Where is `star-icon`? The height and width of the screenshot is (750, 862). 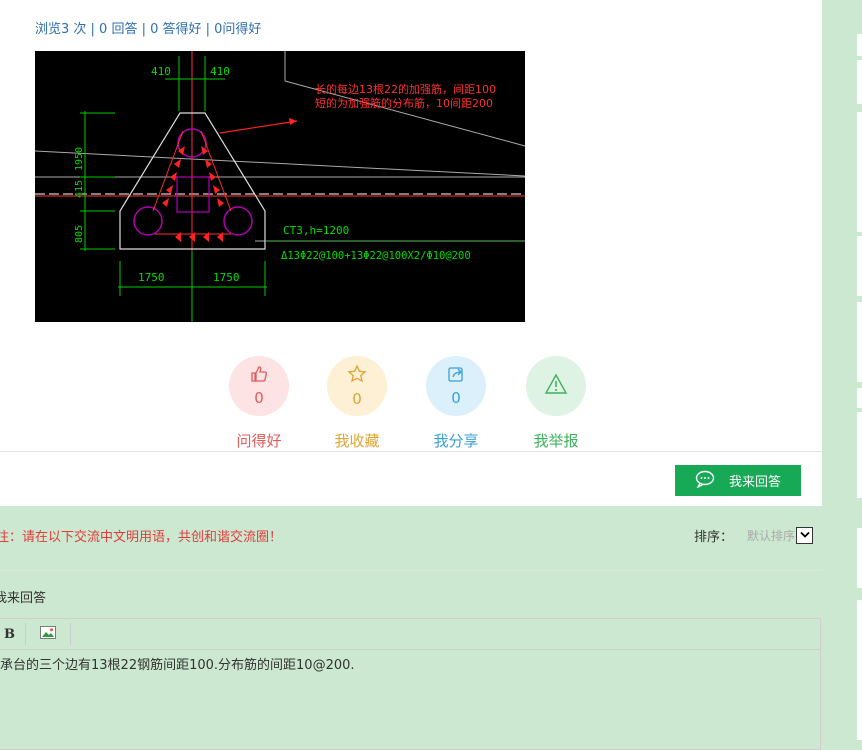 star-icon is located at coordinates (357, 376).